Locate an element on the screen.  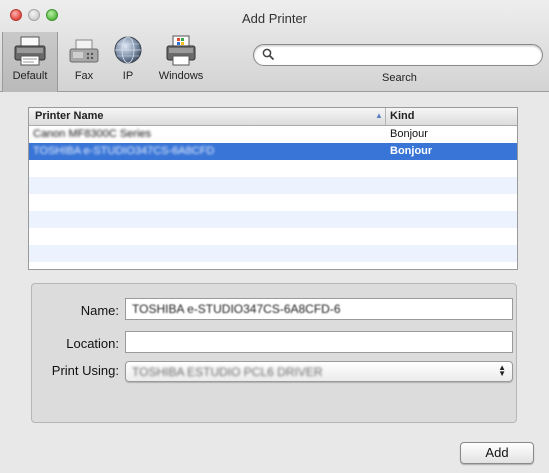
toolbar-fax-label: Fax is located at coordinates (84, 76).